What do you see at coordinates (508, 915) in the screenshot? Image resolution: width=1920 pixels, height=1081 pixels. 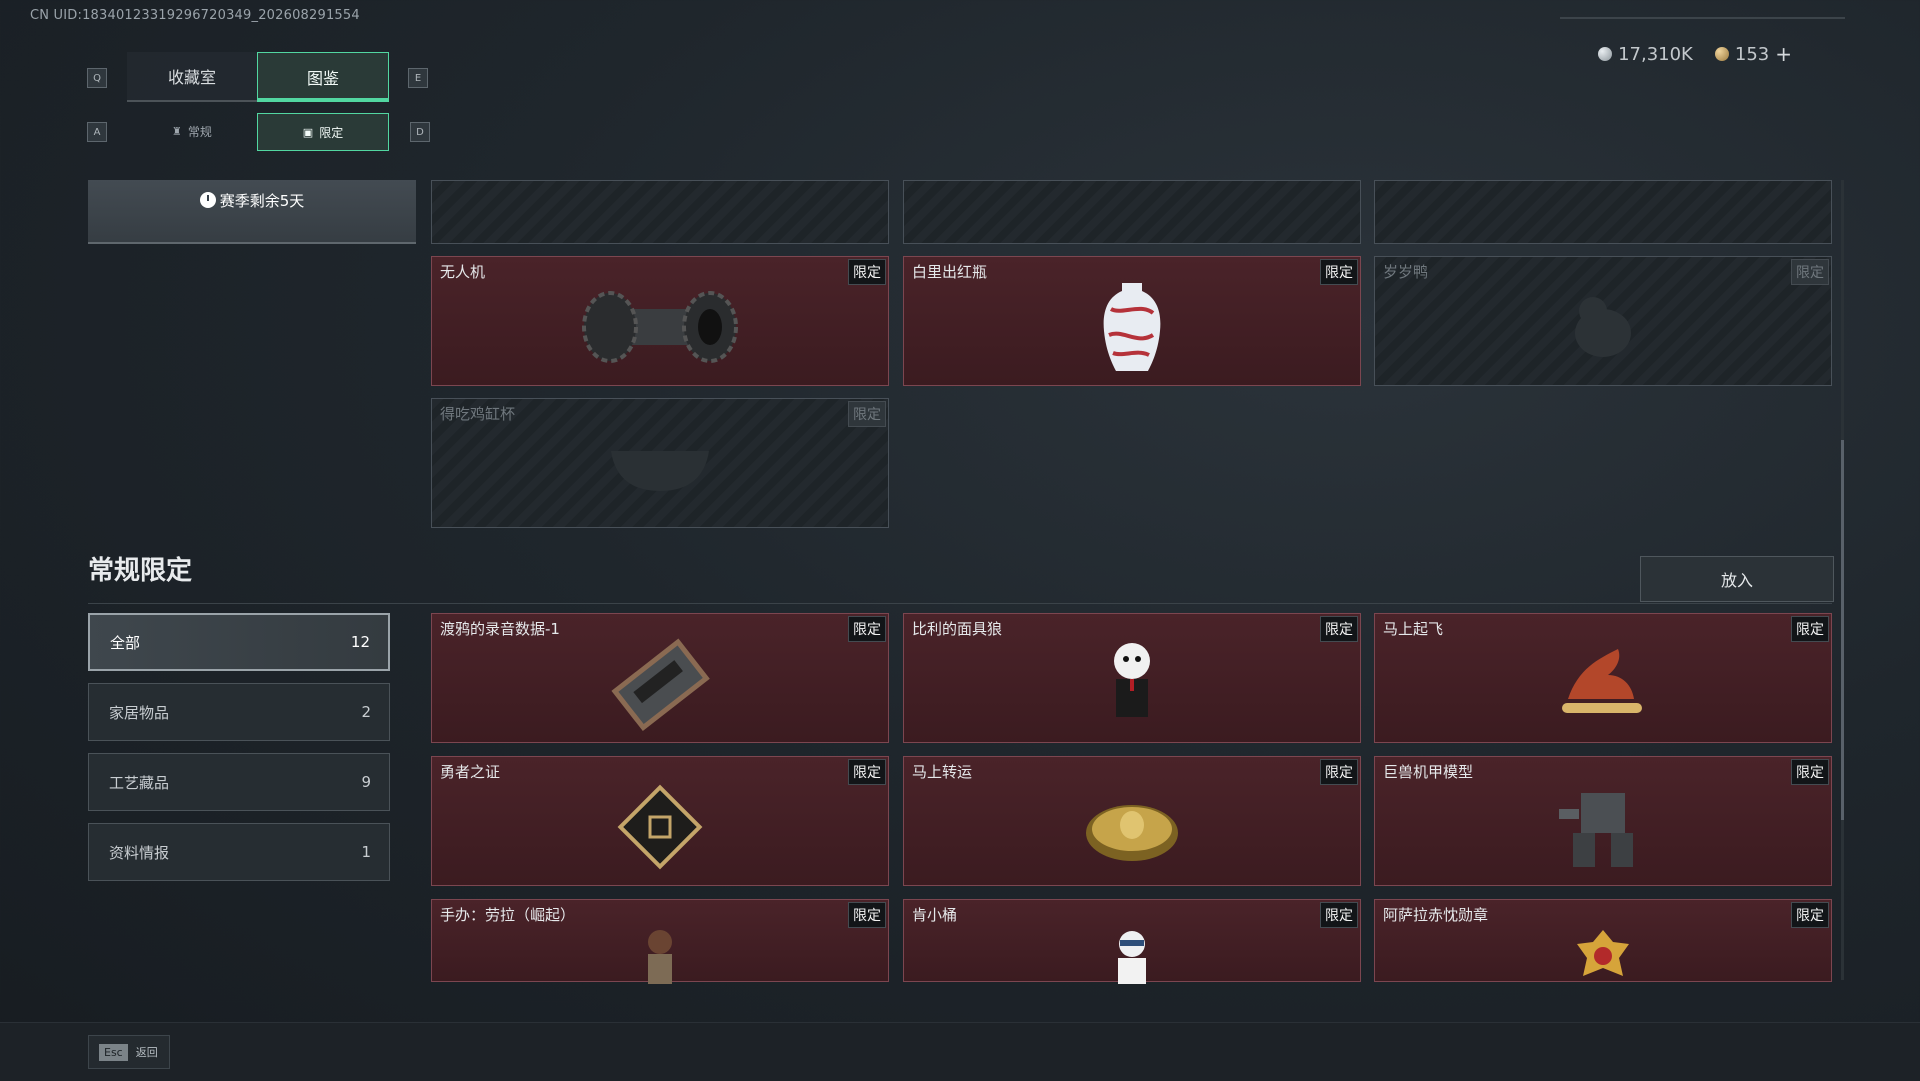 I see `card-name: 手办：劳拉（崛起）` at bounding box center [508, 915].